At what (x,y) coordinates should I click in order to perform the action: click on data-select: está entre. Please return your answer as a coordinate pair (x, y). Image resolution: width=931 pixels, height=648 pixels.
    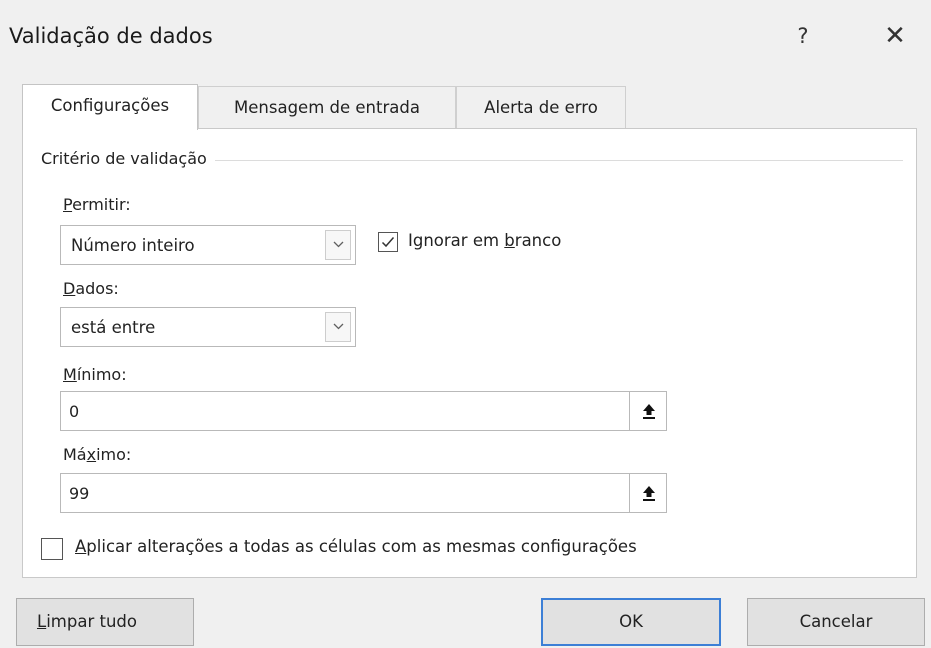
    Looking at the image, I should click on (208, 327).